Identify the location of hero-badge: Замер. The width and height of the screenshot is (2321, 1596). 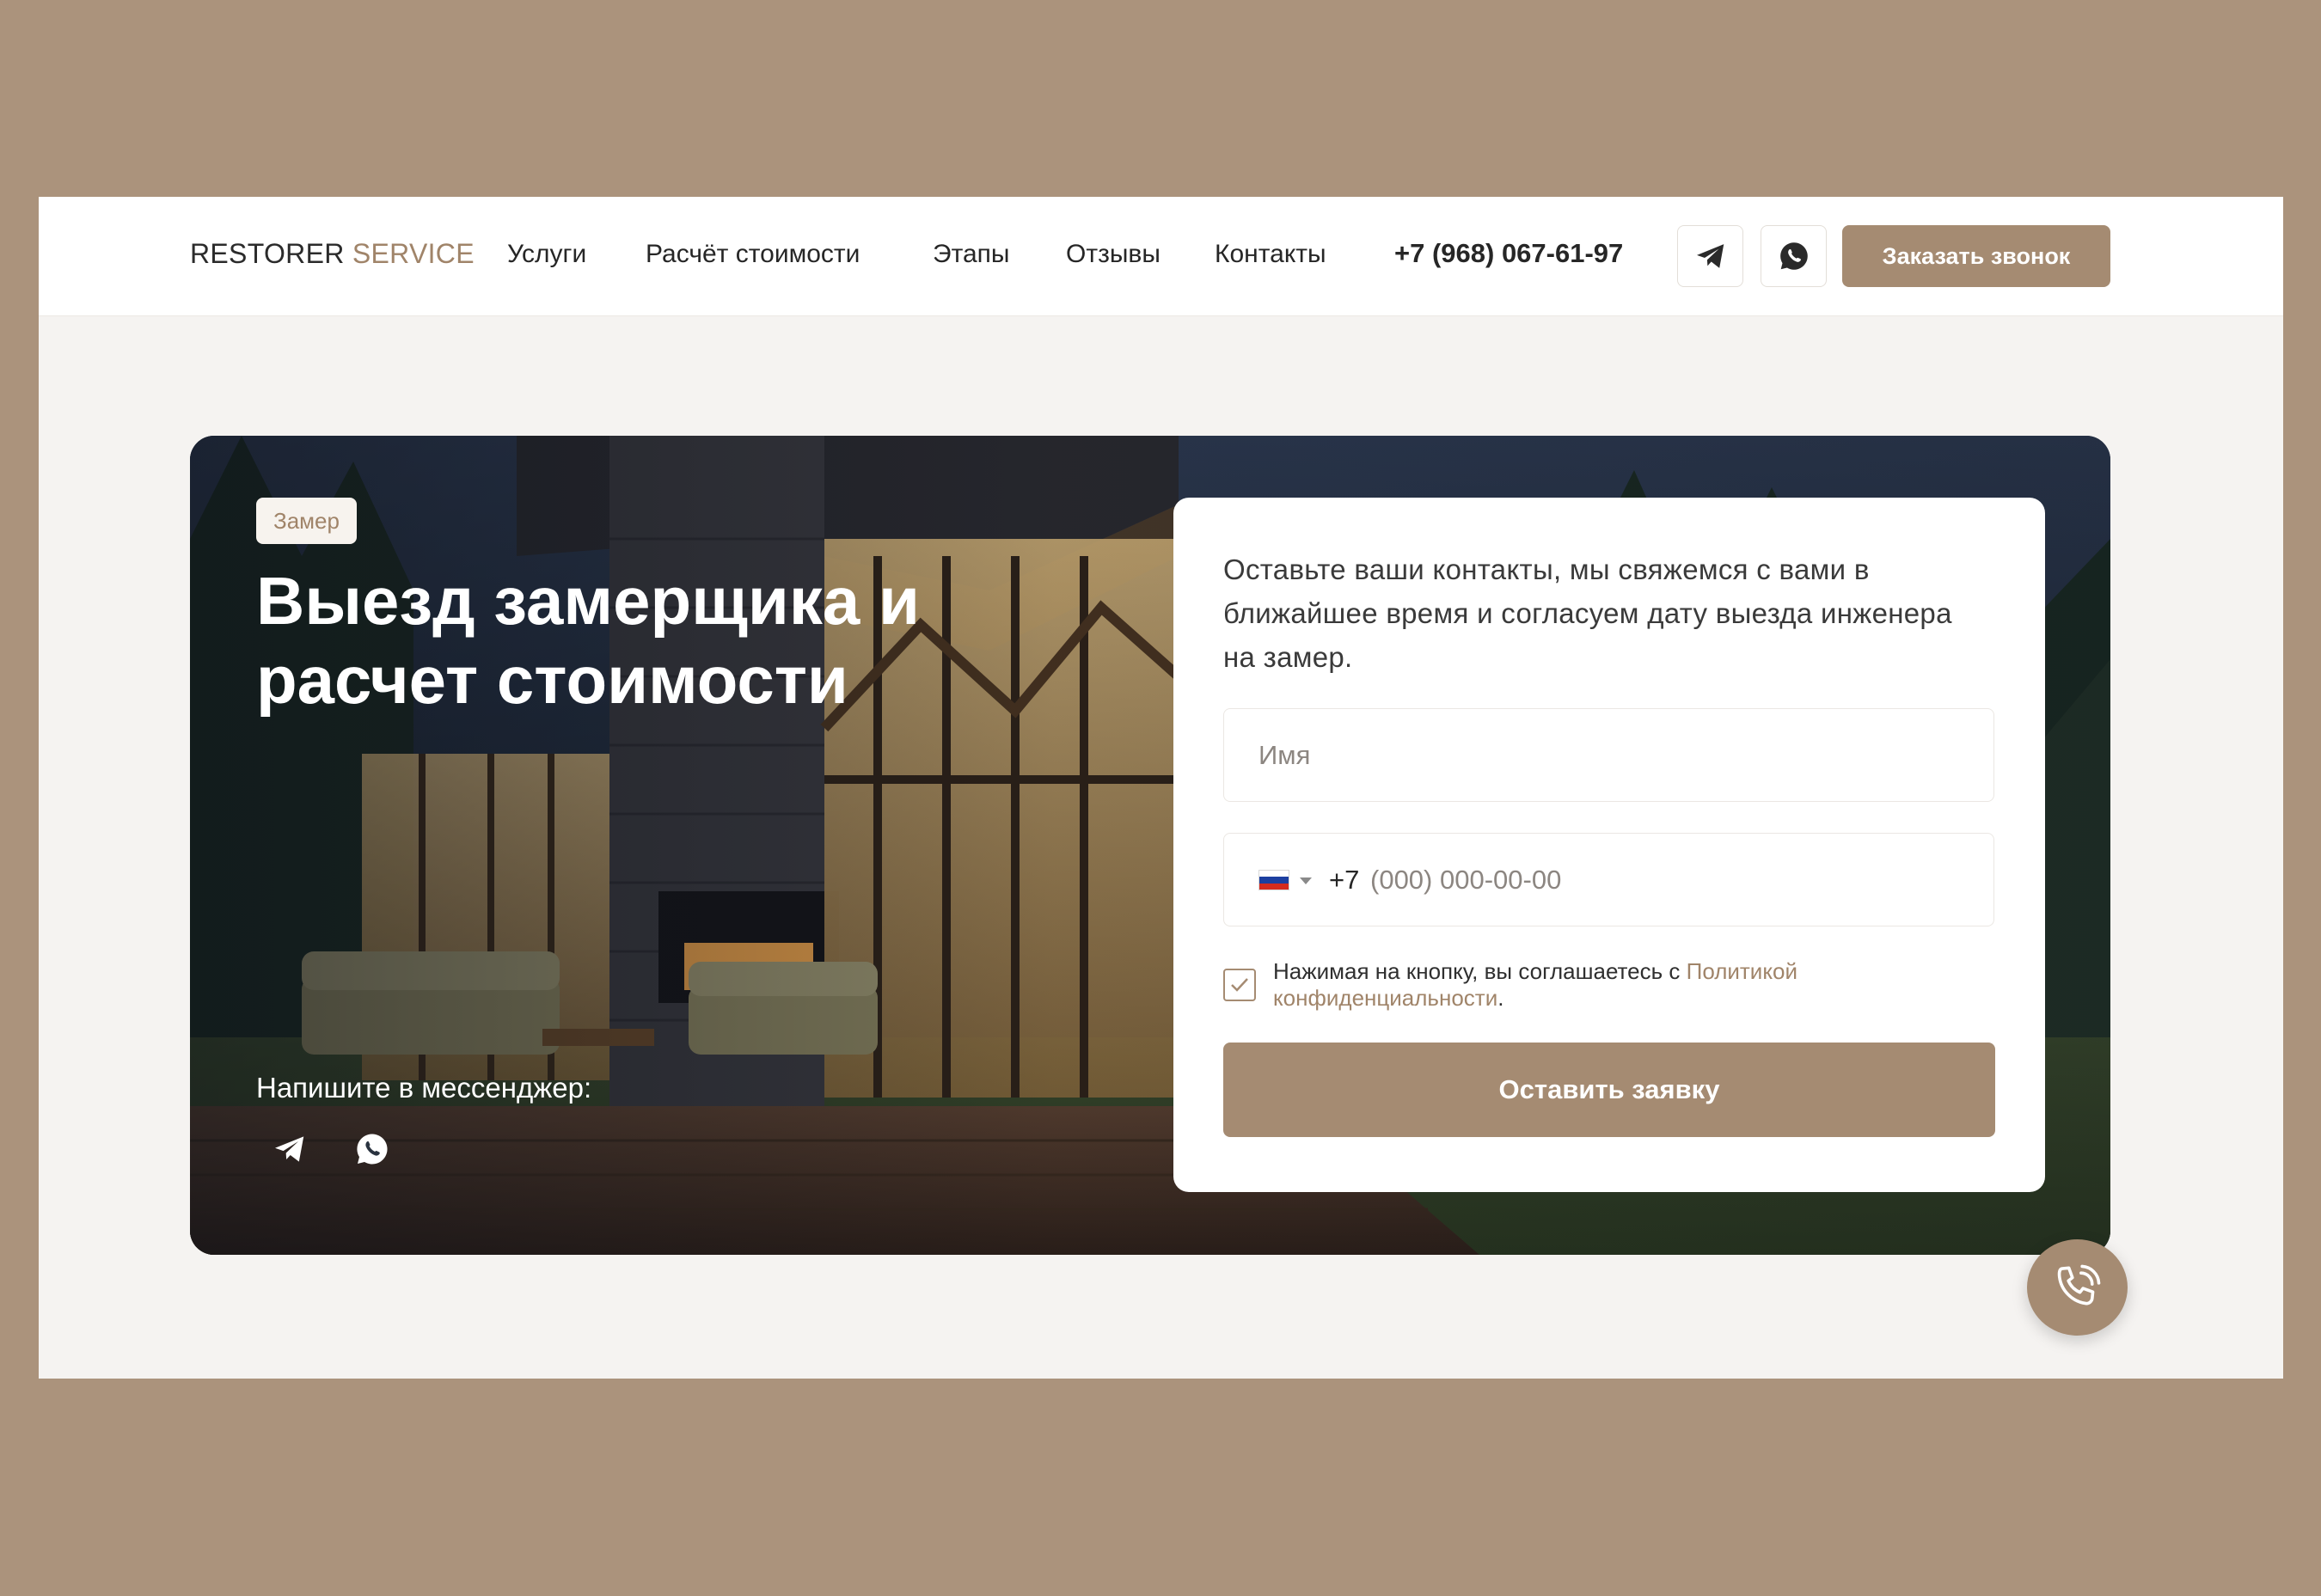
(307, 521).